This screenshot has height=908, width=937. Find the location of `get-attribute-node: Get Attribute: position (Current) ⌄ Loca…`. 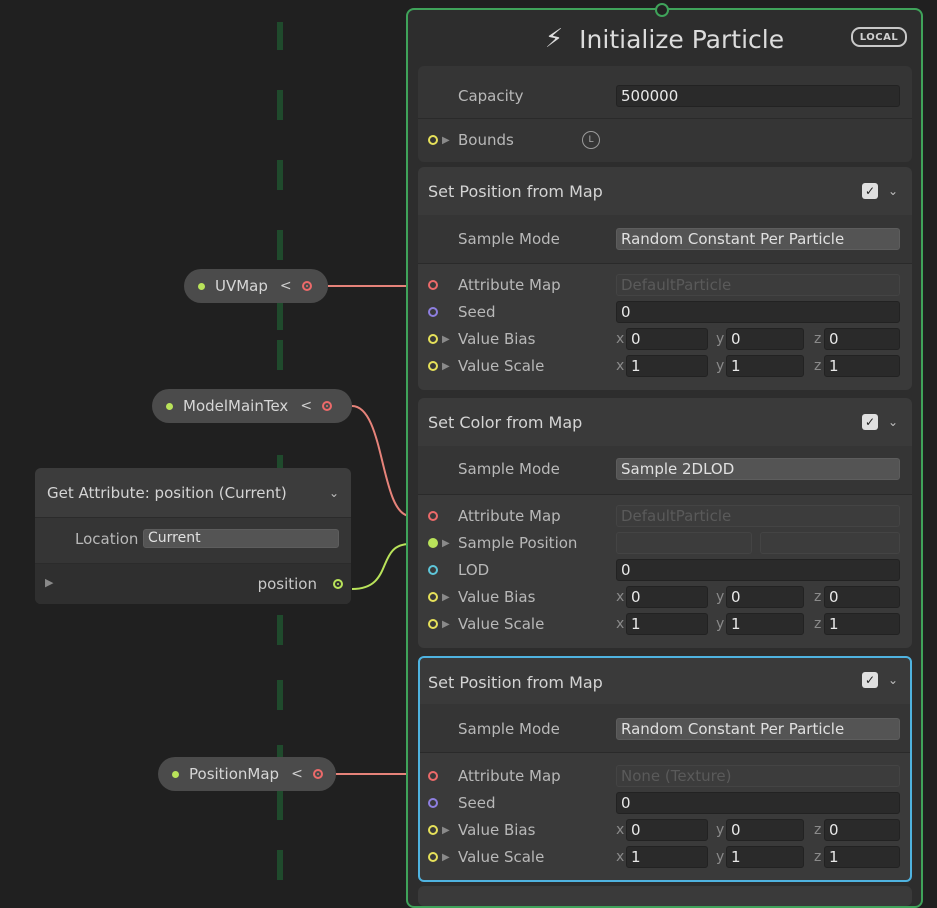

get-attribute-node: Get Attribute: position (Current) ⌄ Loca… is located at coordinates (193, 536).